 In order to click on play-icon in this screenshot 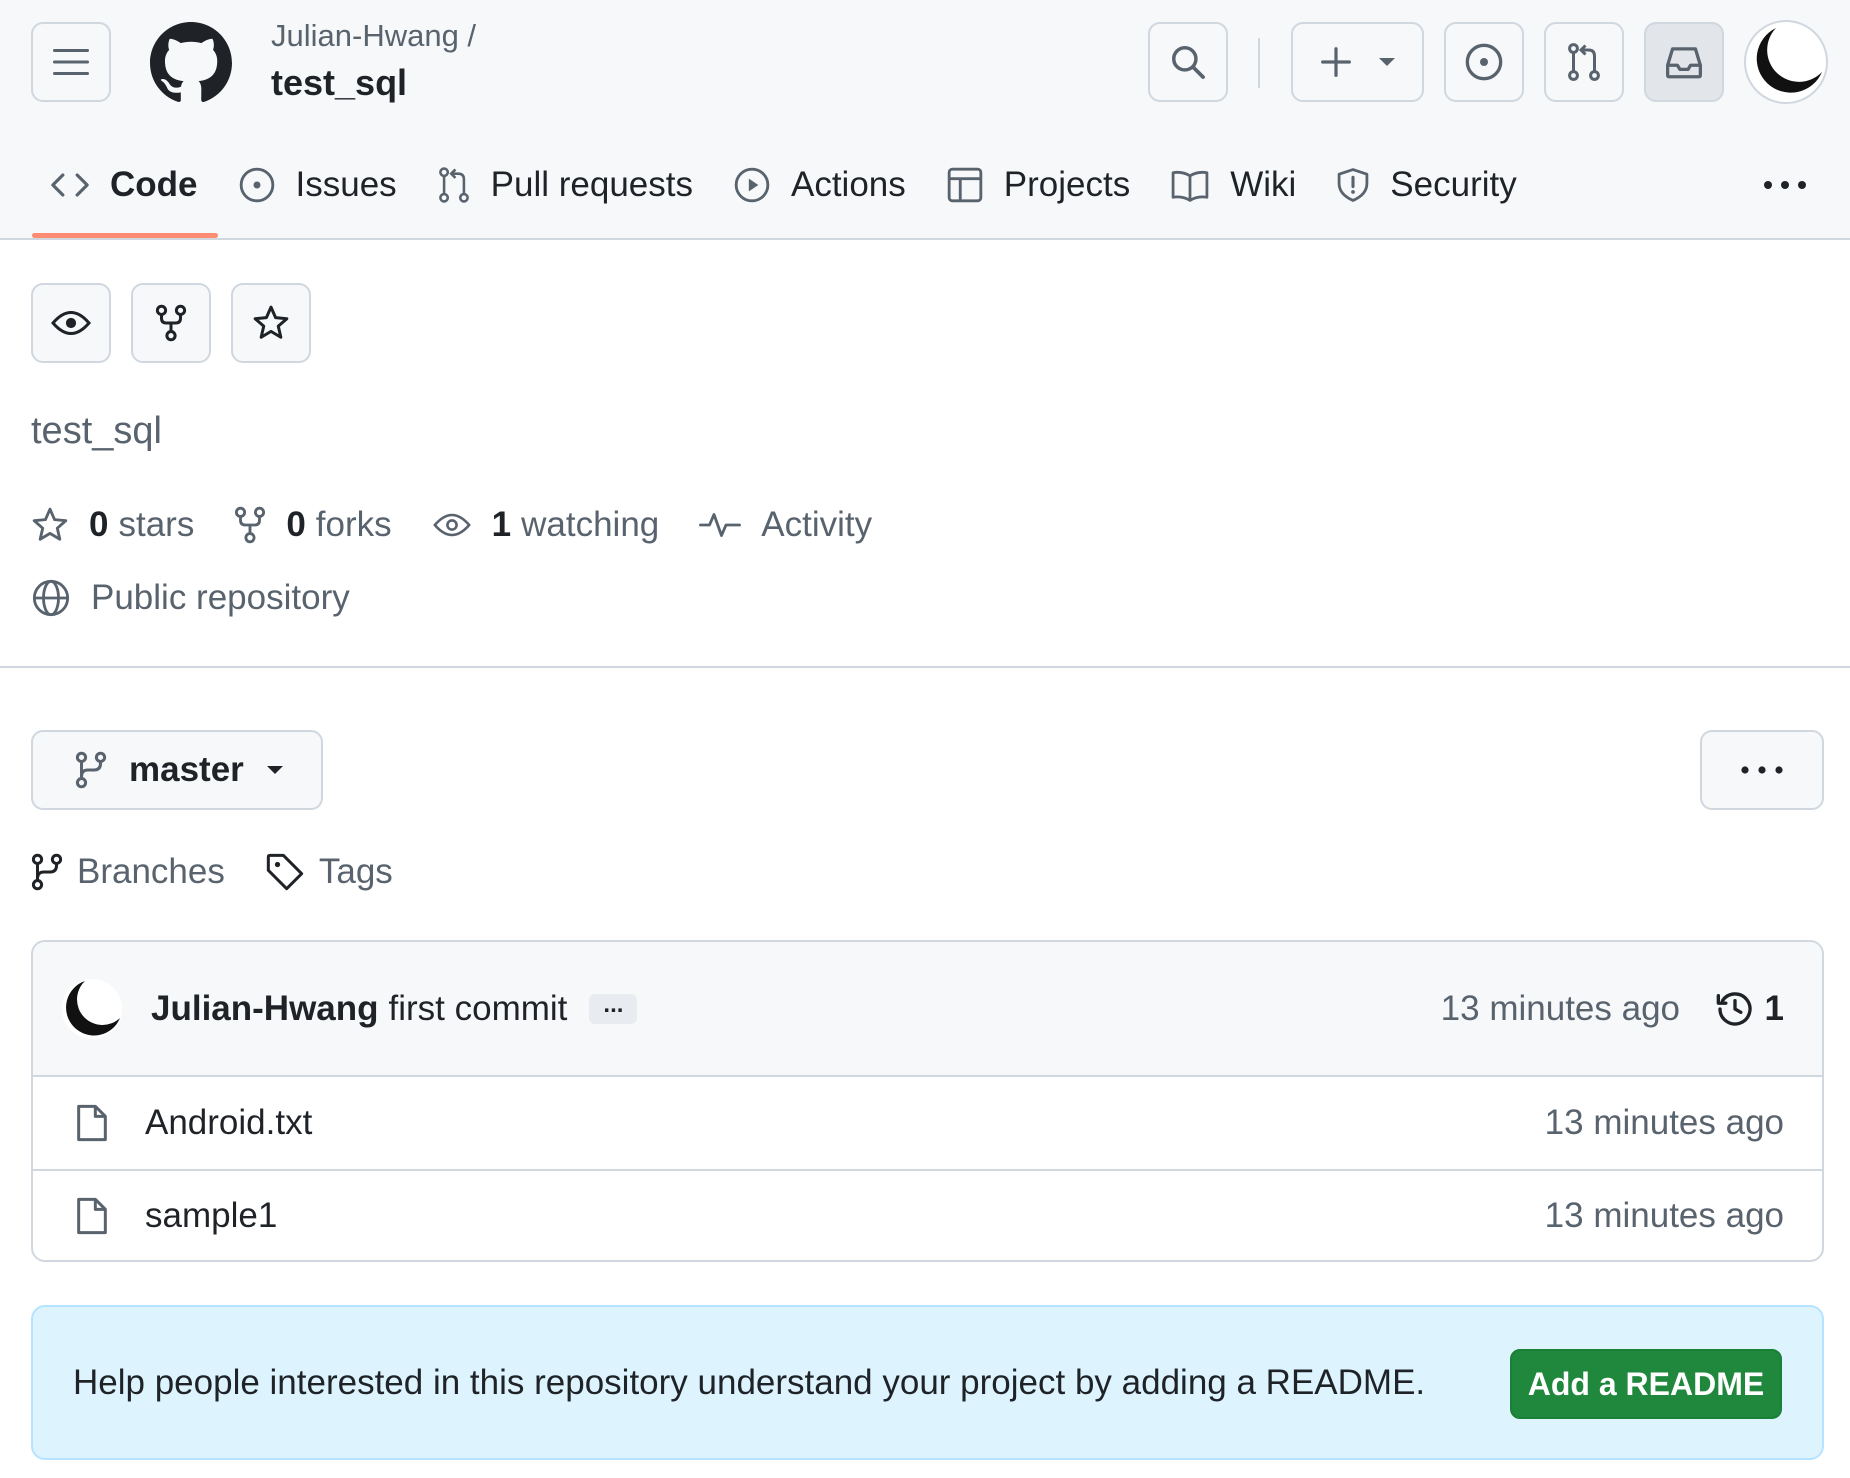, I will do `click(752, 185)`.